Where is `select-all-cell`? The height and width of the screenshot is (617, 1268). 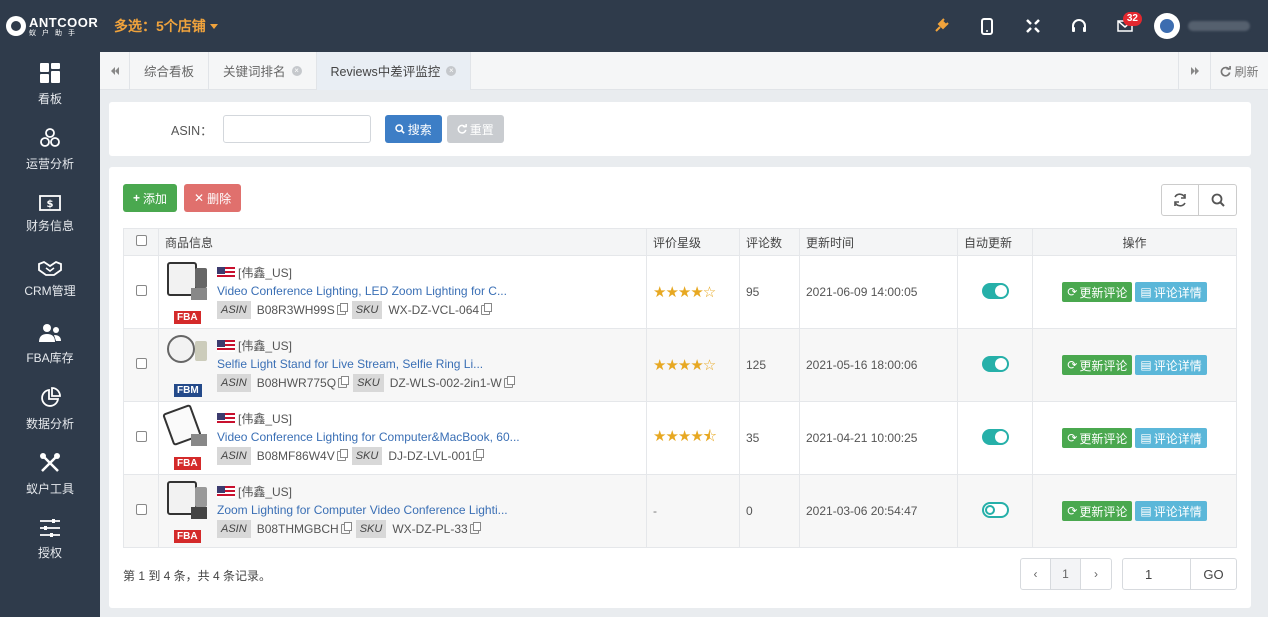
select-all-cell is located at coordinates (141, 242).